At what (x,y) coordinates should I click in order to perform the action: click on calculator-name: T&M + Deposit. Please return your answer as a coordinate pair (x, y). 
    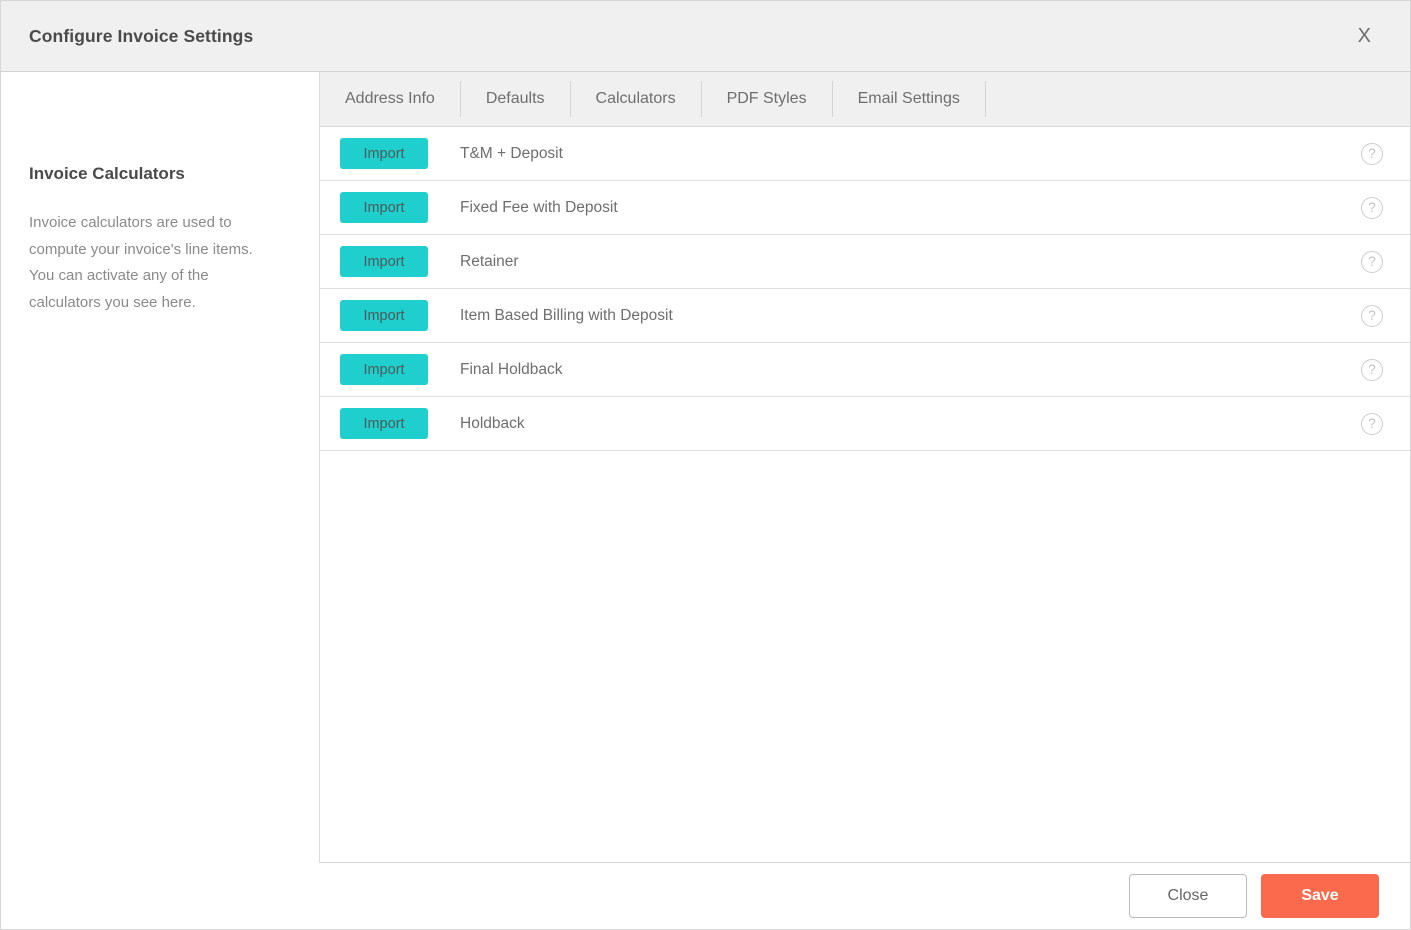
    Looking at the image, I should click on (511, 153).